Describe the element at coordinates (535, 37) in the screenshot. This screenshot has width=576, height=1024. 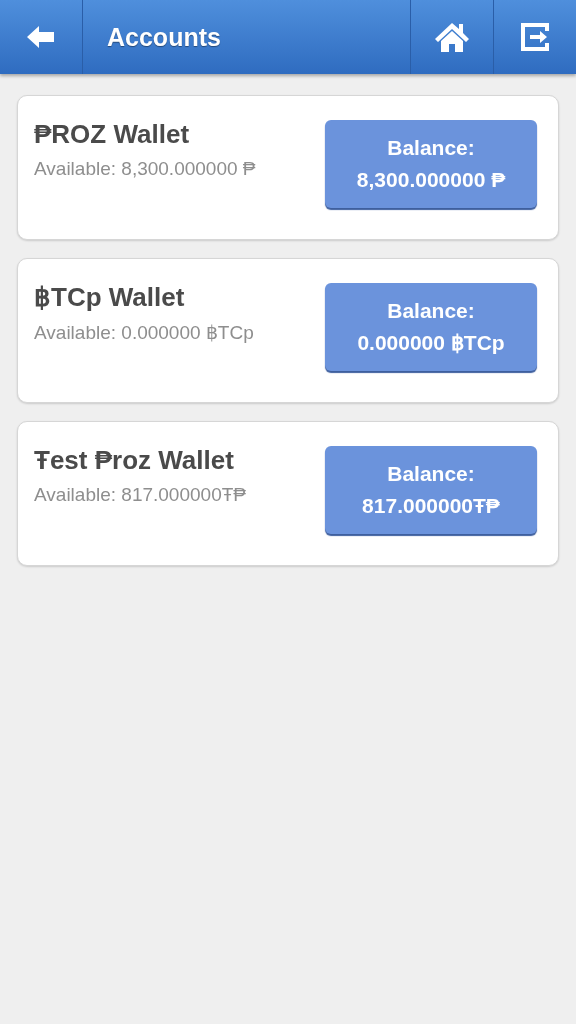
I see `exit-icon` at that location.